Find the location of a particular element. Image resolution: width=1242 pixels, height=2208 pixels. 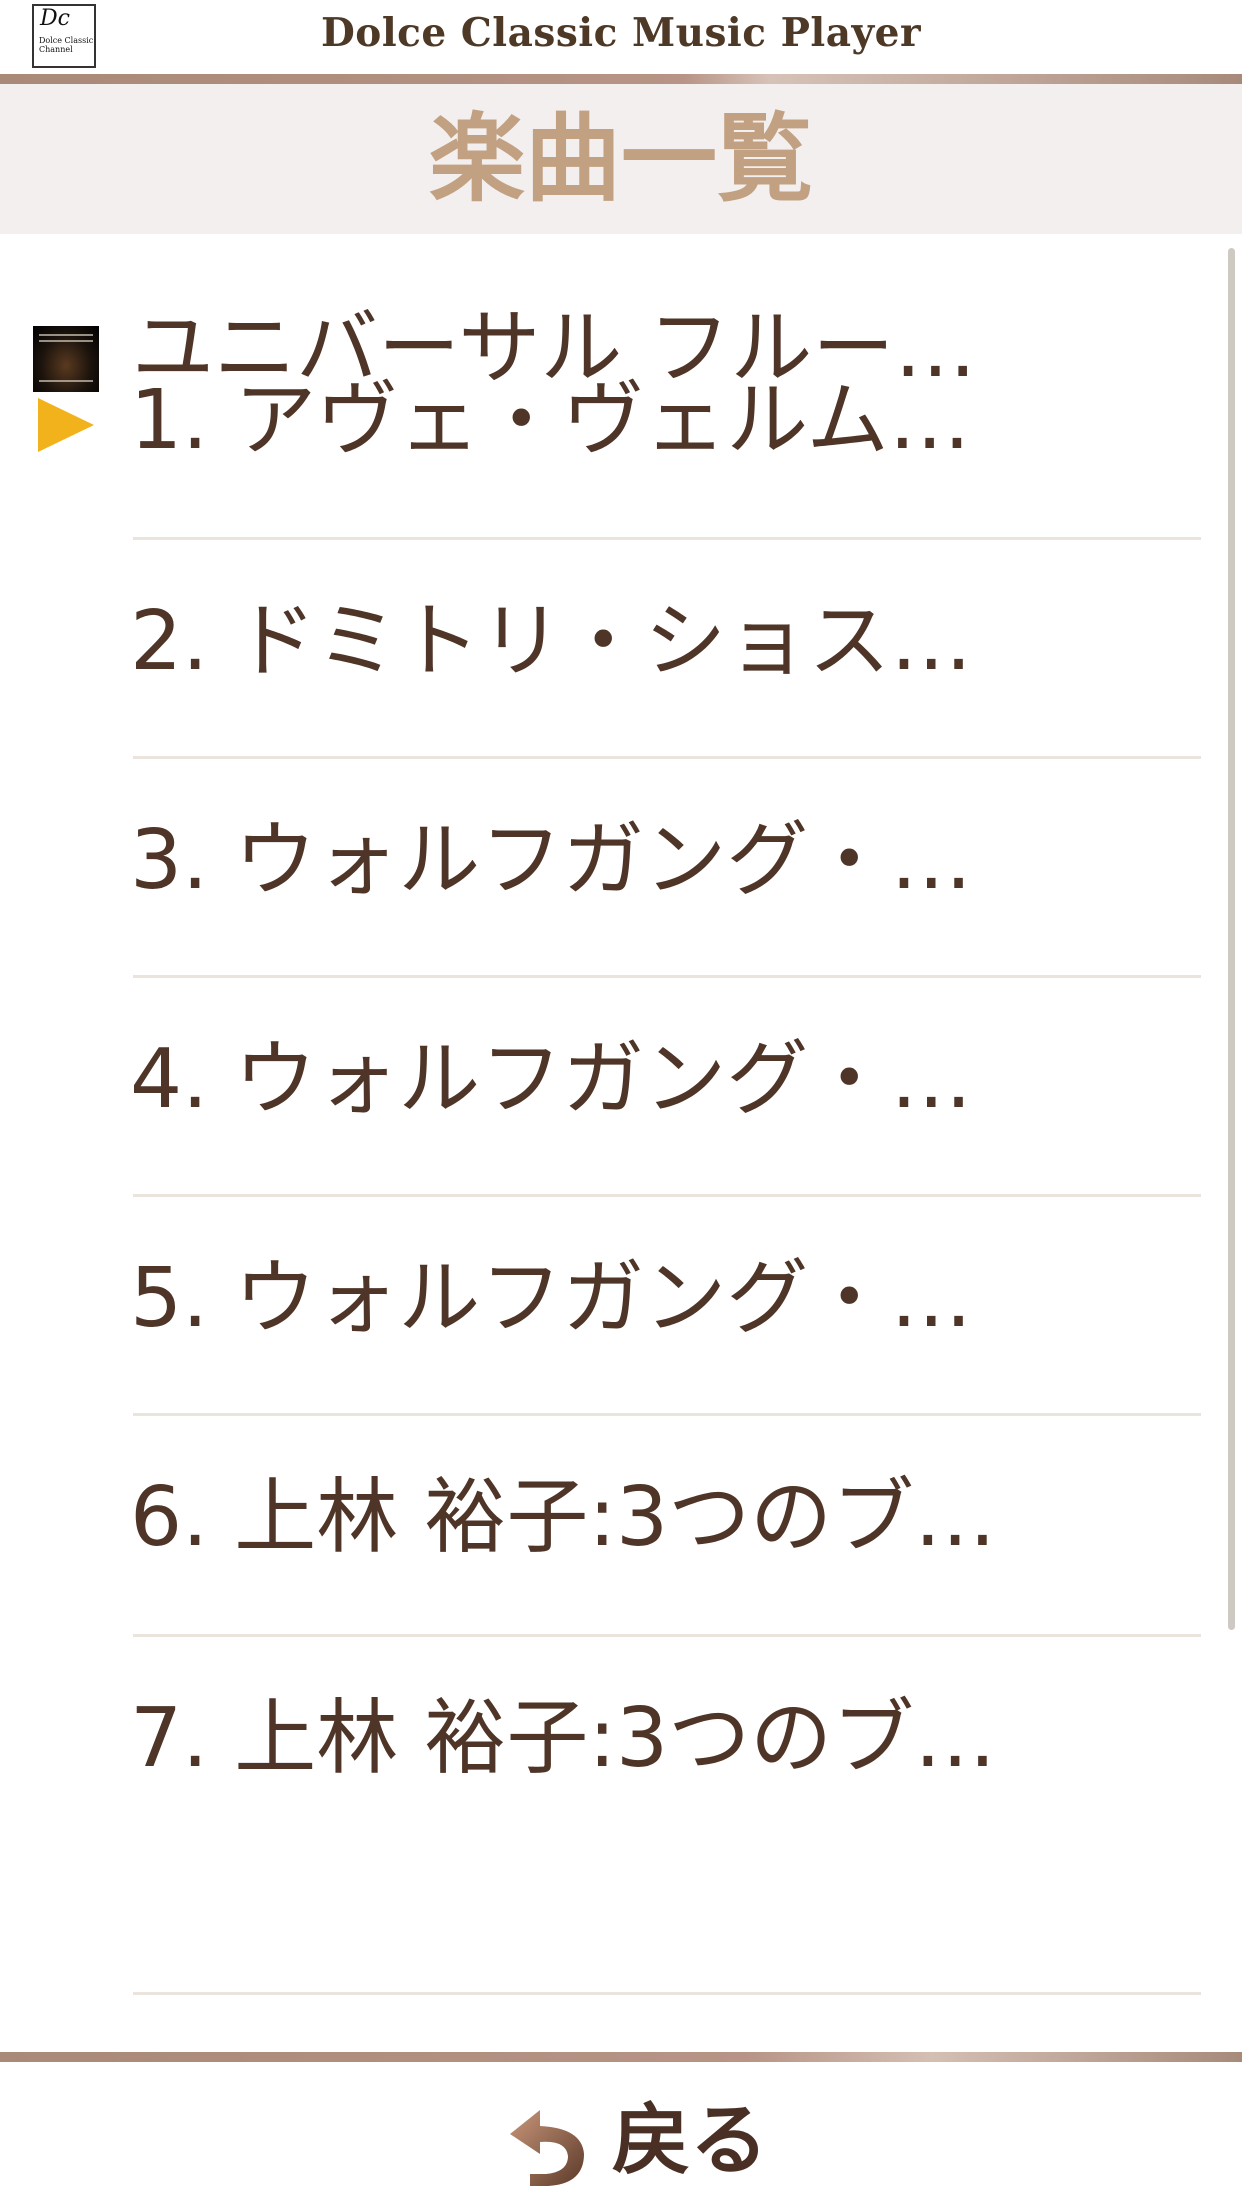

app-footer: 戻る is located at coordinates (621, 2135).